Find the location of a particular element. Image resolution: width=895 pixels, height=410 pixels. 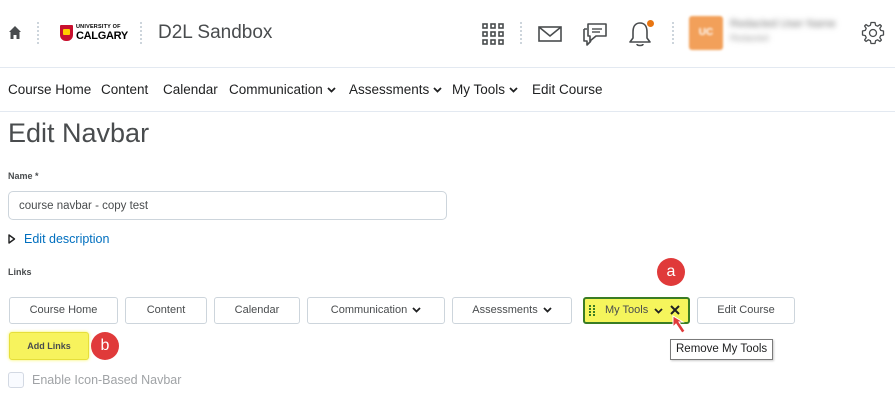

name-label: Name * is located at coordinates (23, 176).